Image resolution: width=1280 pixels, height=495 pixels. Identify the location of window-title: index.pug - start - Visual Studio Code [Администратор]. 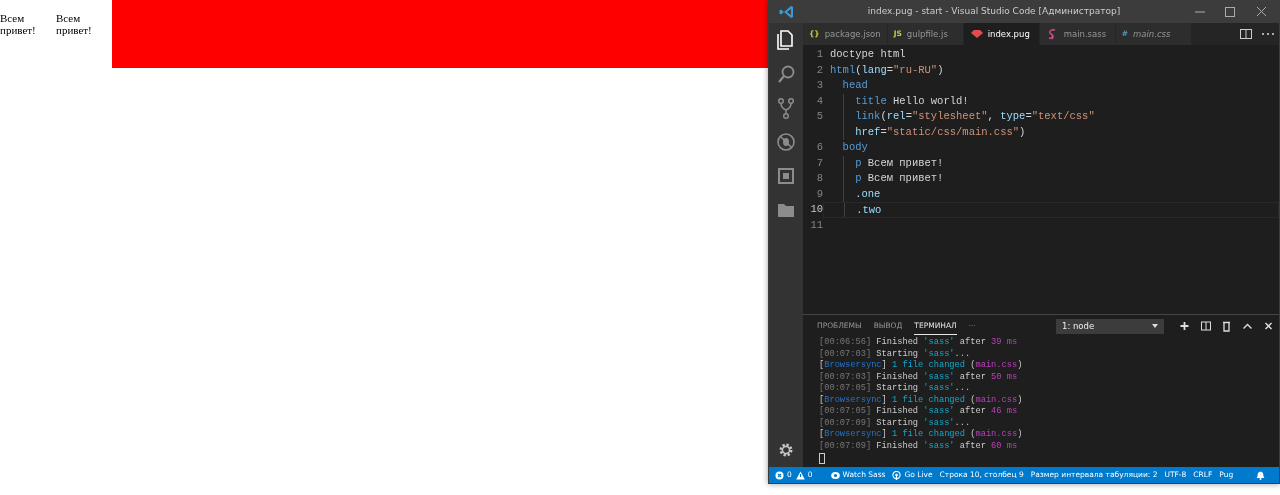
(994, 12).